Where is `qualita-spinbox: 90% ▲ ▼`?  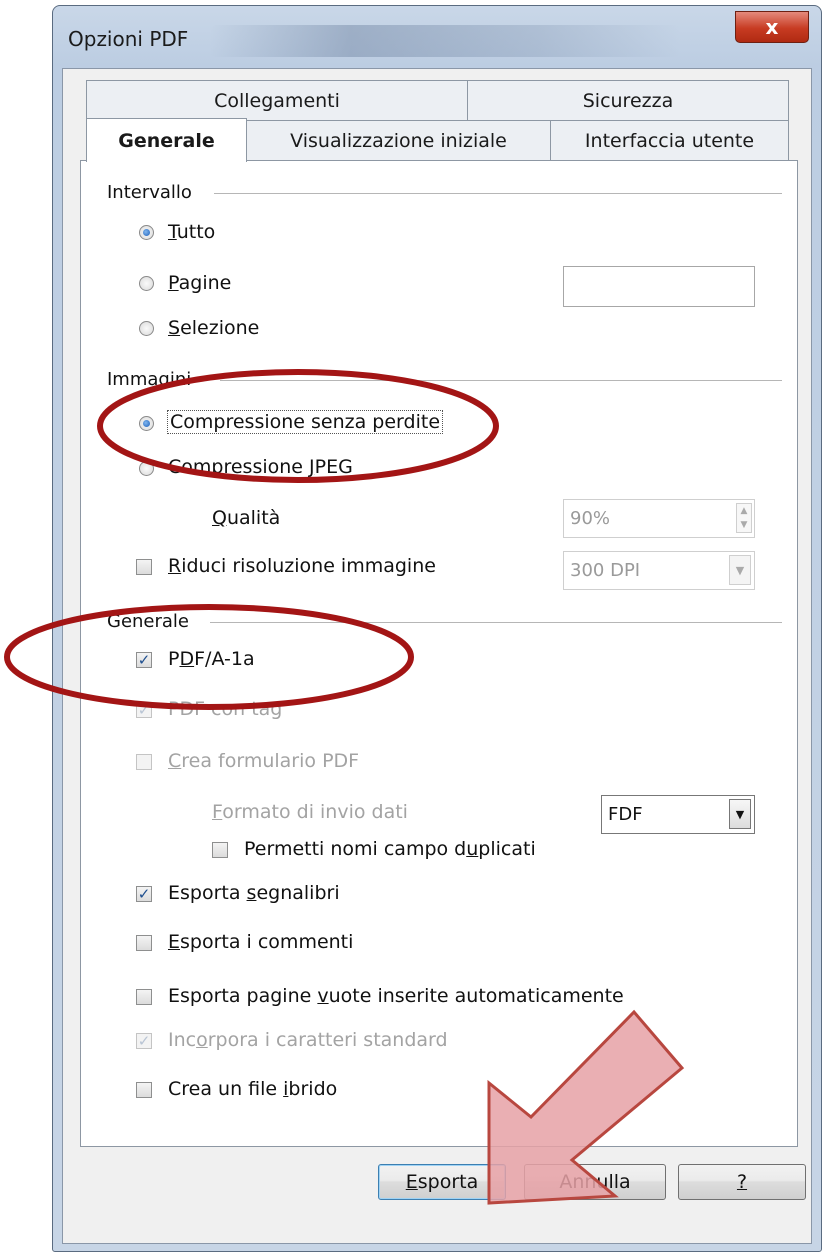
qualita-spinbox: 90% ▲ ▼ is located at coordinates (659, 518).